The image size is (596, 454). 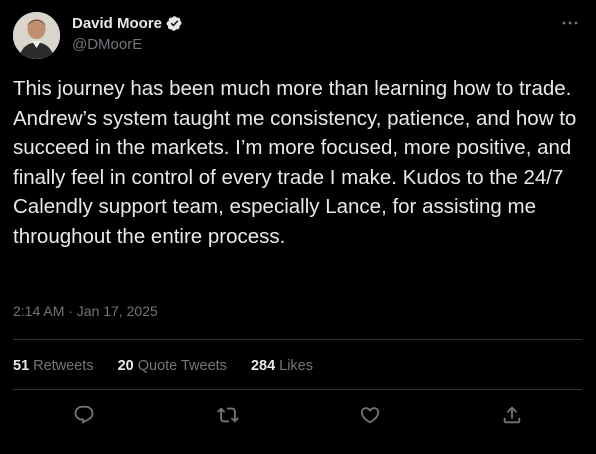 I want to click on name-row: David Moore, so click(x=127, y=23).